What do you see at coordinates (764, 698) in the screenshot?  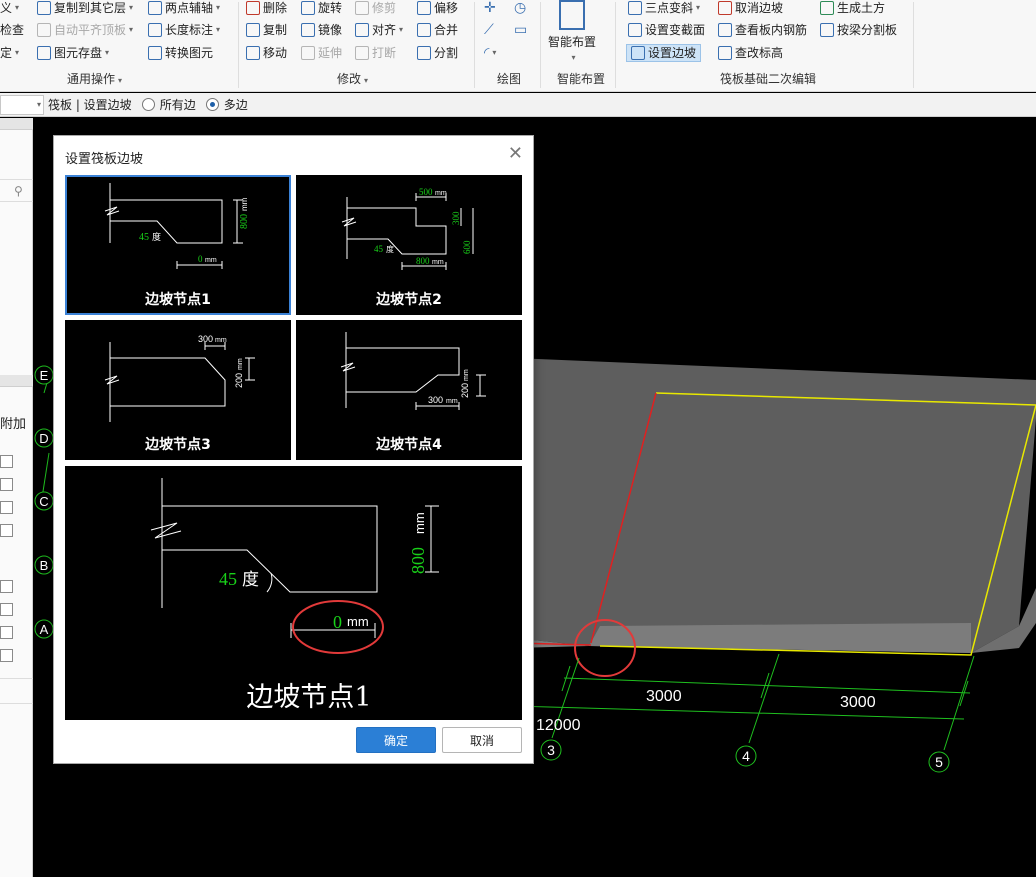 I see `axis-line` at bounding box center [764, 698].